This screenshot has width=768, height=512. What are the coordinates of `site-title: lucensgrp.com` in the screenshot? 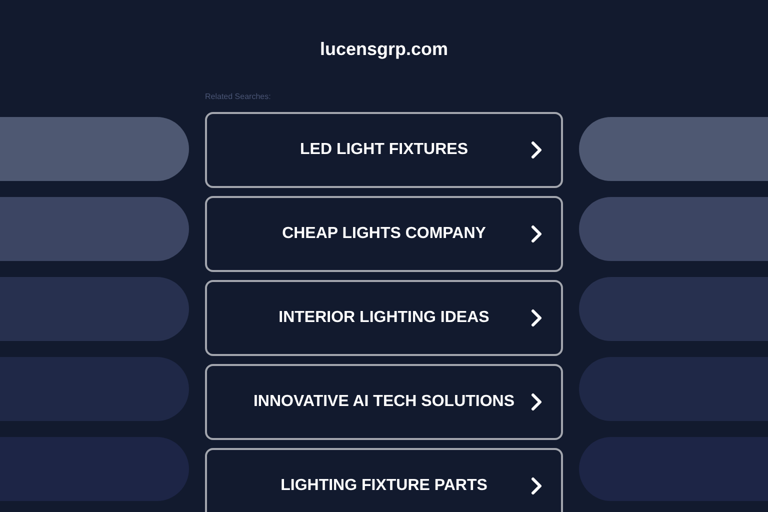 It's located at (384, 49).